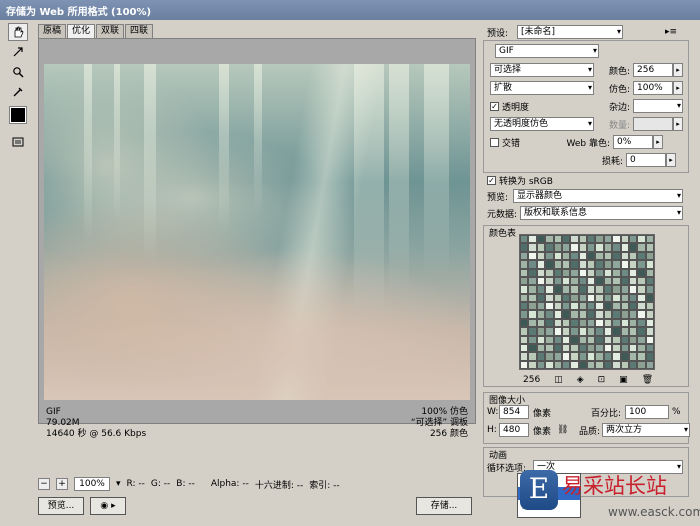 This screenshot has width=700, height=526. I want to click on slice-select-icon, so click(18, 52).